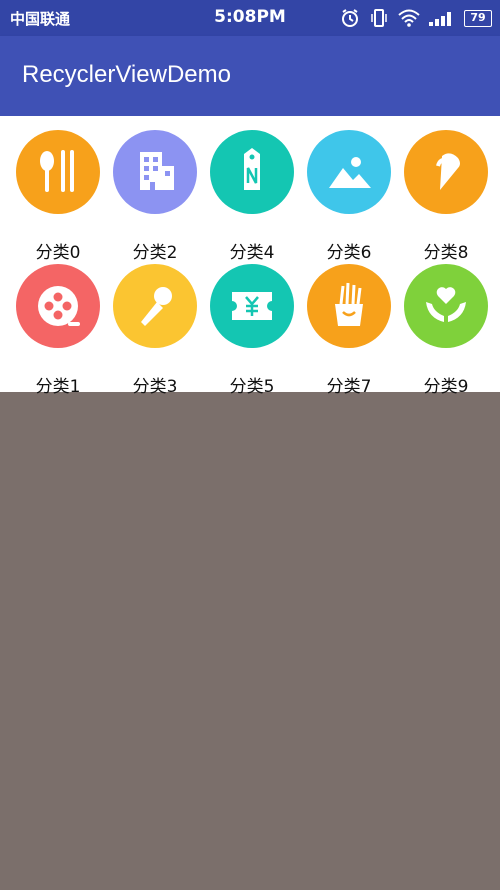 The height and width of the screenshot is (890, 500). What do you see at coordinates (446, 306) in the screenshot?
I see `heart-hands-icon` at bounding box center [446, 306].